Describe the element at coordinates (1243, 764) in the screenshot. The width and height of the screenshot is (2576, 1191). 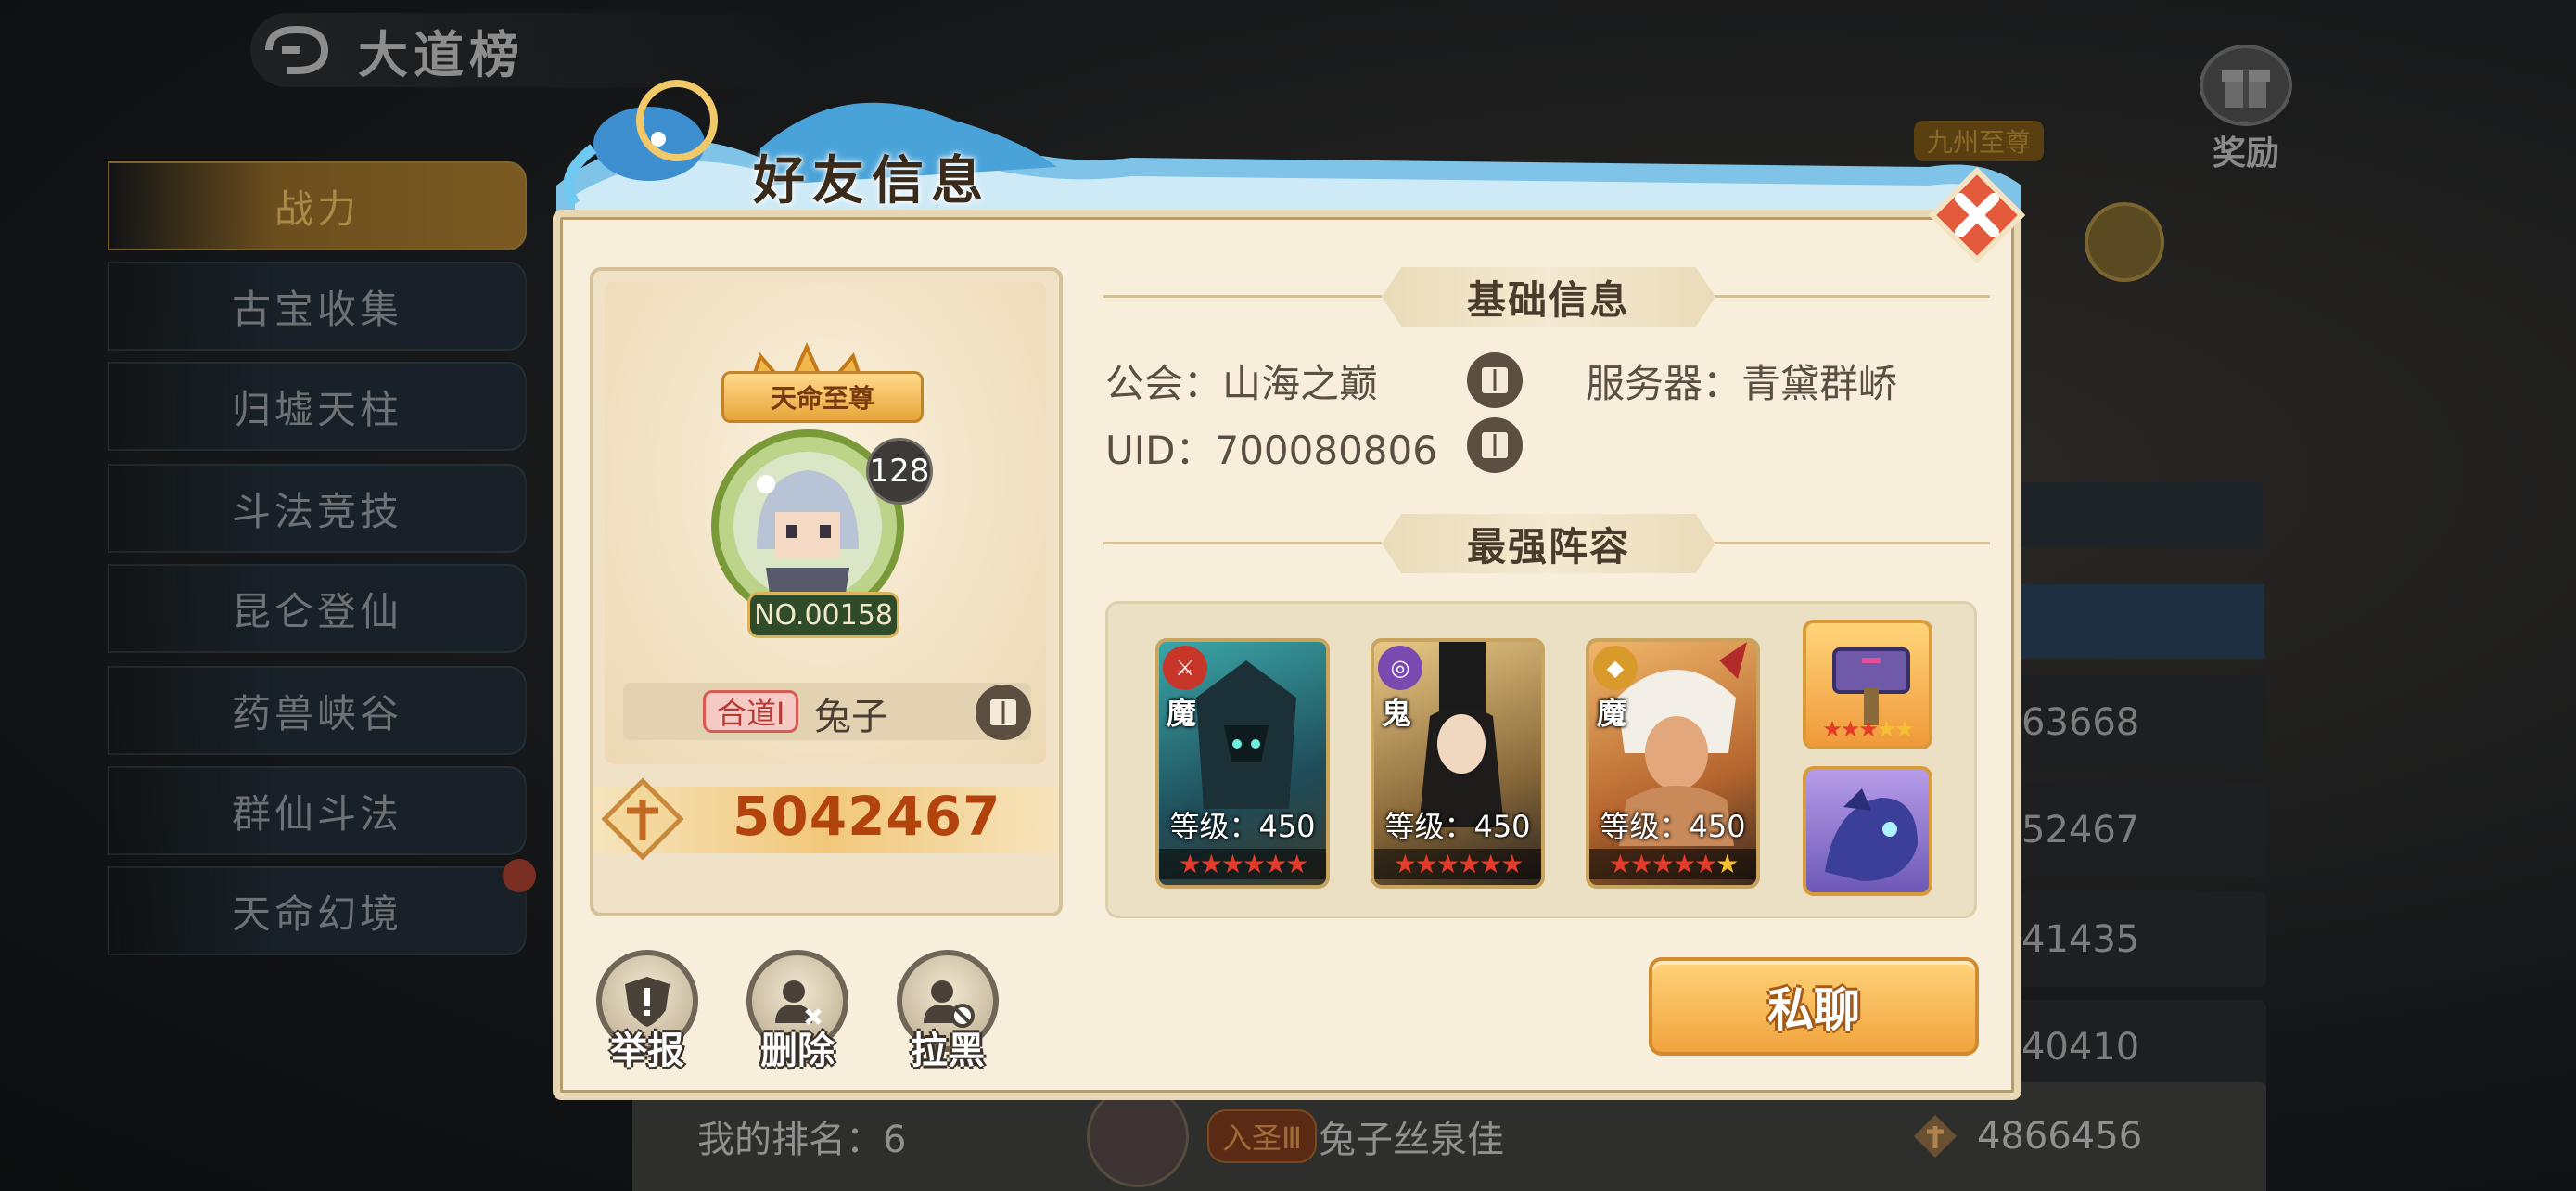
I see `hero-card: ⚔ 魔 等级：450 ★★★★★★` at that location.